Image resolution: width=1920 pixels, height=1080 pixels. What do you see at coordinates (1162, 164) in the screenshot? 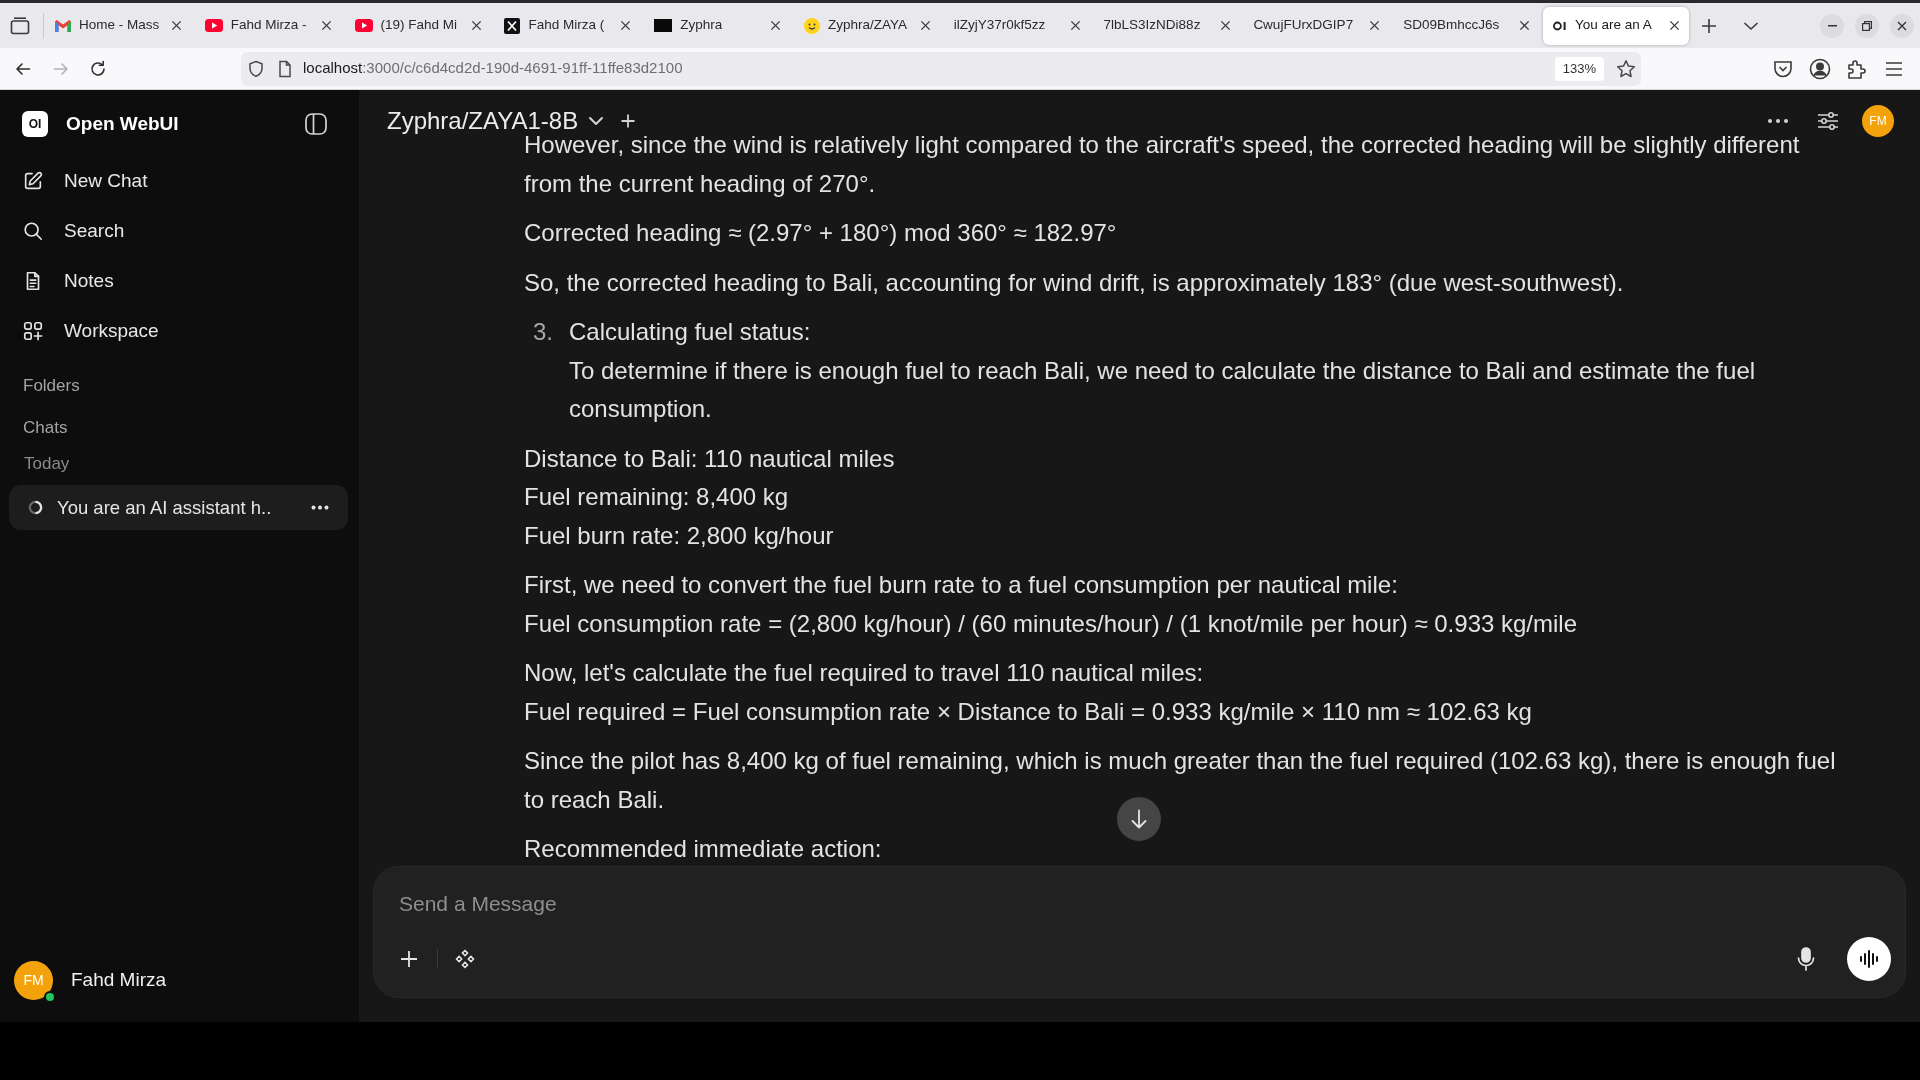
I see `paragraph-text: However, since the wind is relatively light compared to the aircraft's speed, the corrected heading will be slightly different from the current heading of 270°.` at bounding box center [1162, 164].